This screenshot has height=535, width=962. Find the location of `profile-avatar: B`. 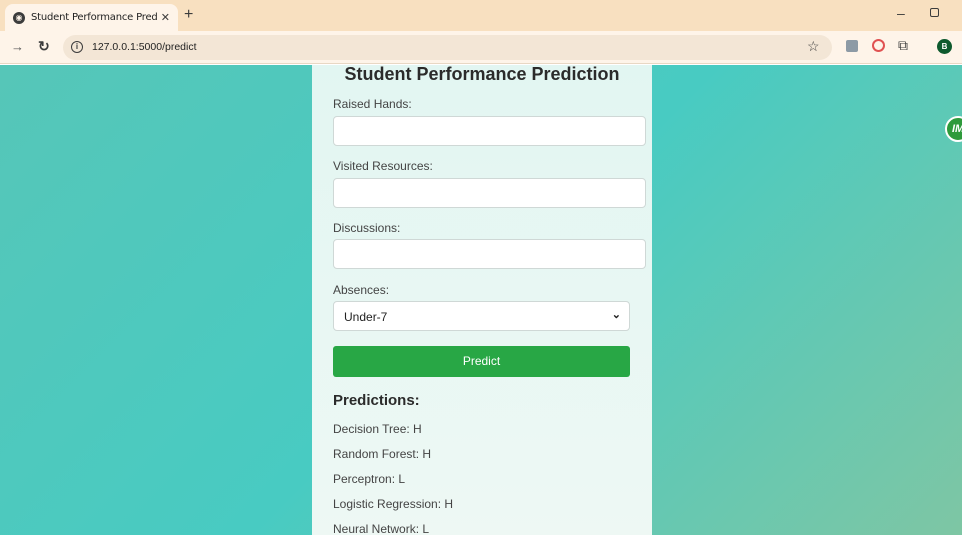

profile-avatar: B is located at coordinates (944, 46).